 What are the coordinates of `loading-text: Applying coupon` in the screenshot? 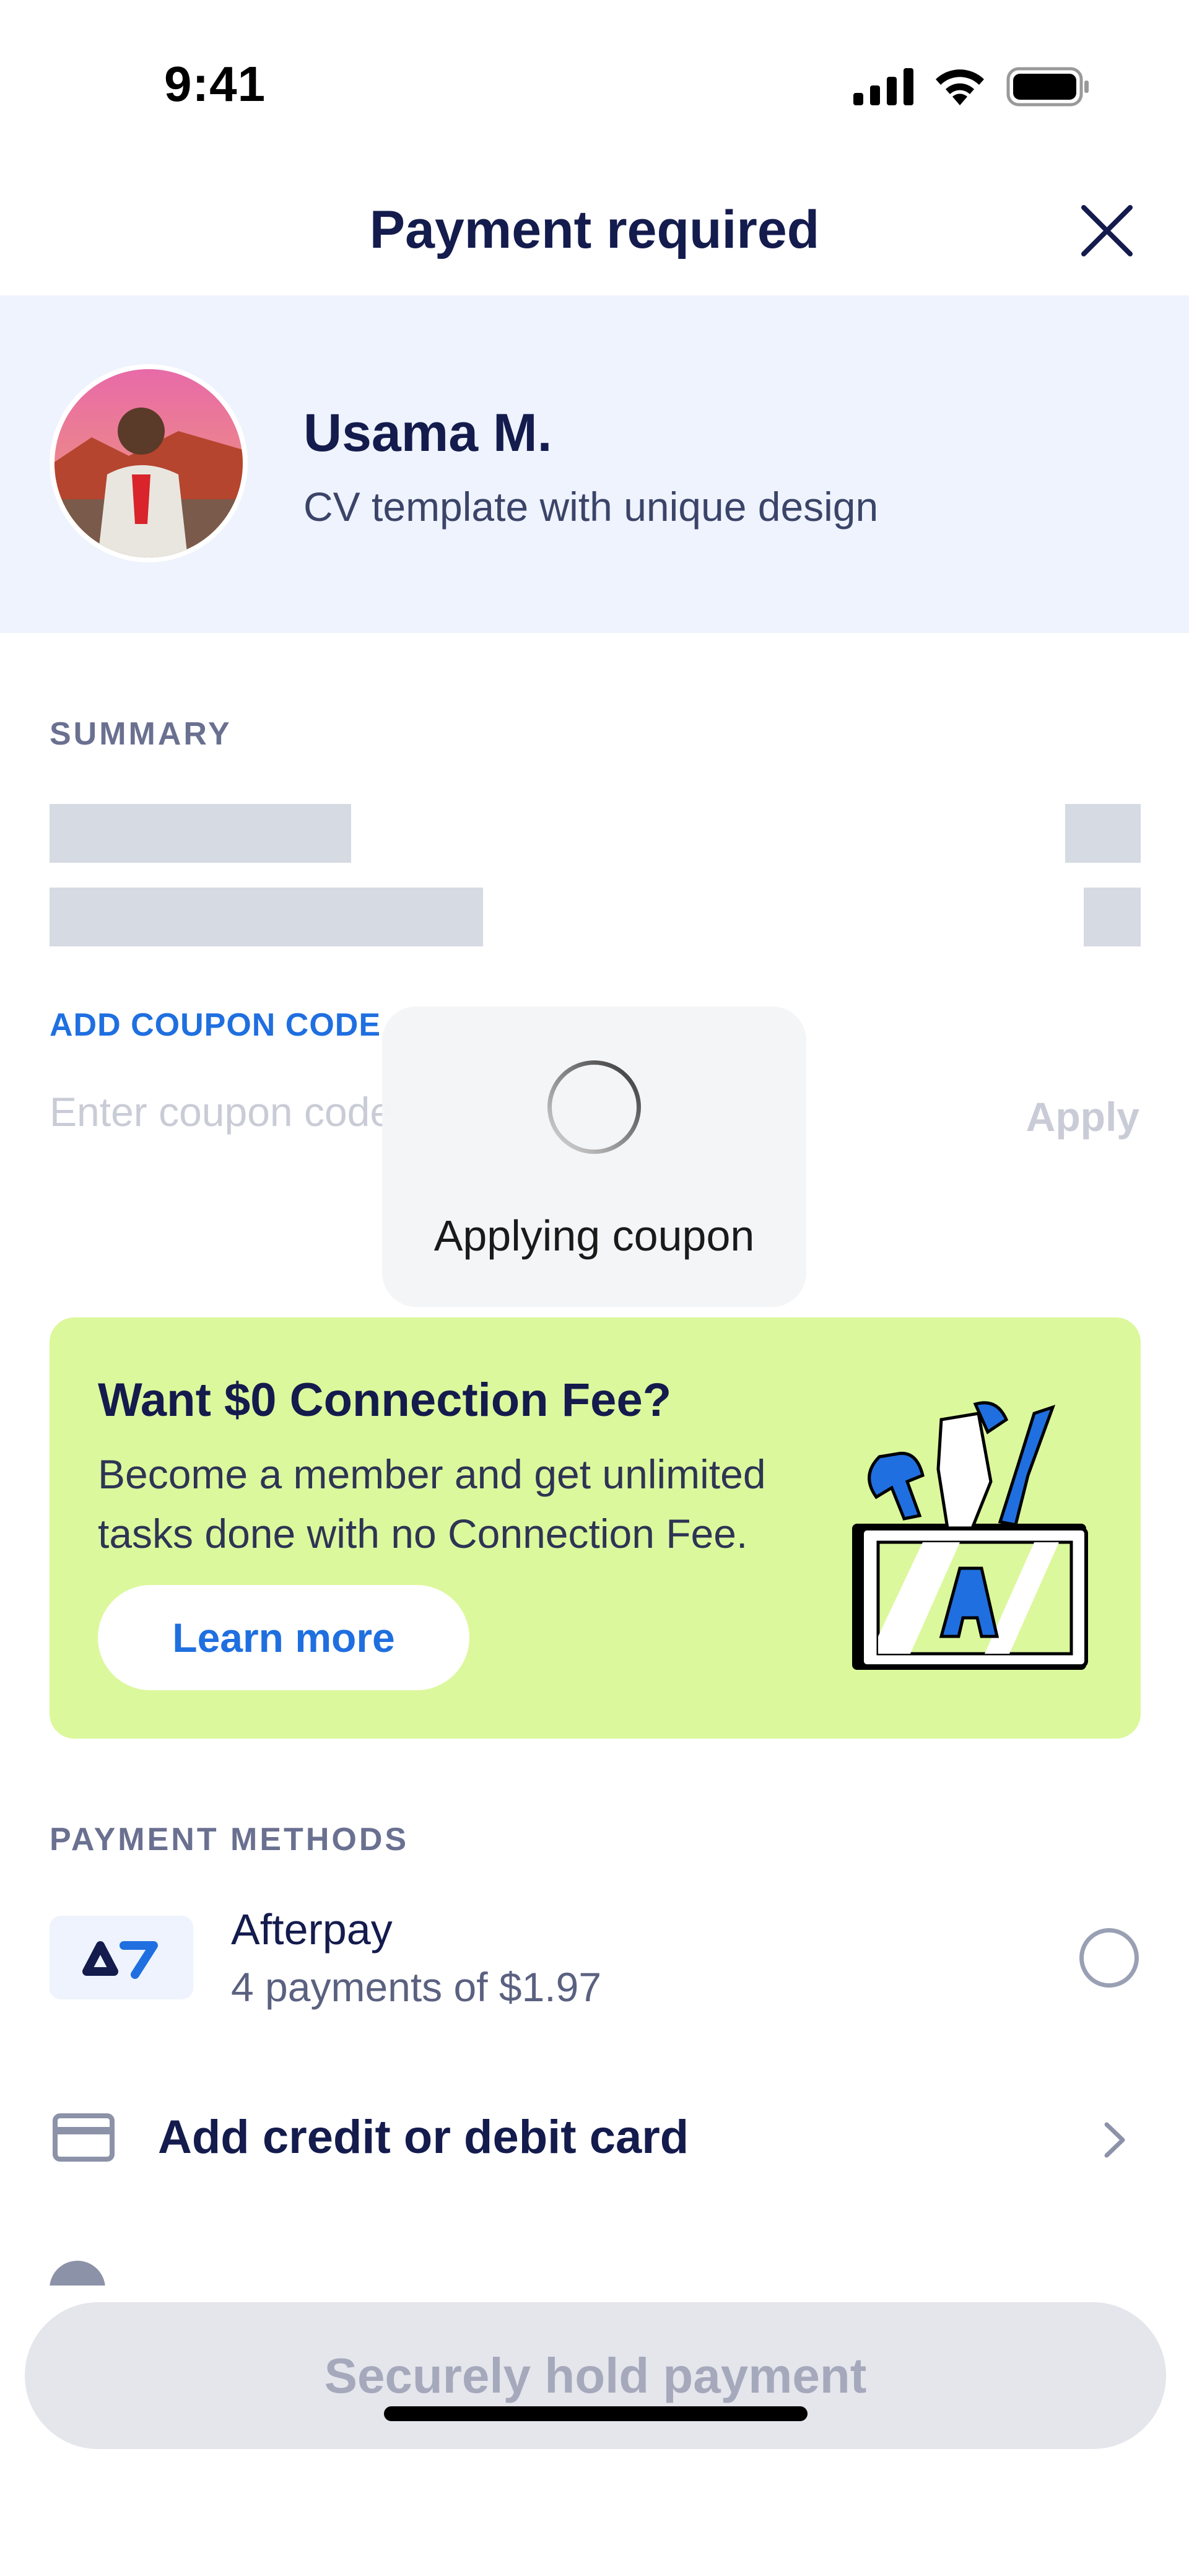 It's located at (594, 1236).